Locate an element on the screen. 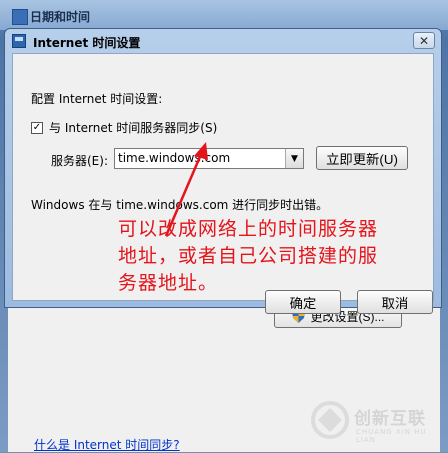 The width and height of the screenshot is (448, 453). checkmark-icon: ✓ is located at coordinates (37, 127).